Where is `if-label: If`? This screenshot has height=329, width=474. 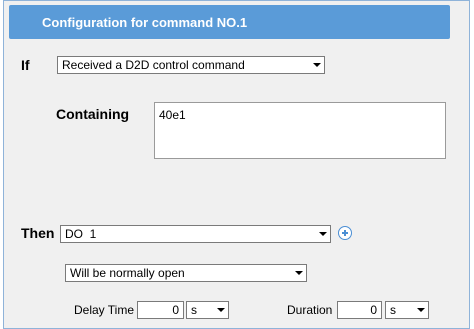
if-label: If is located at coordinates (25, 65).